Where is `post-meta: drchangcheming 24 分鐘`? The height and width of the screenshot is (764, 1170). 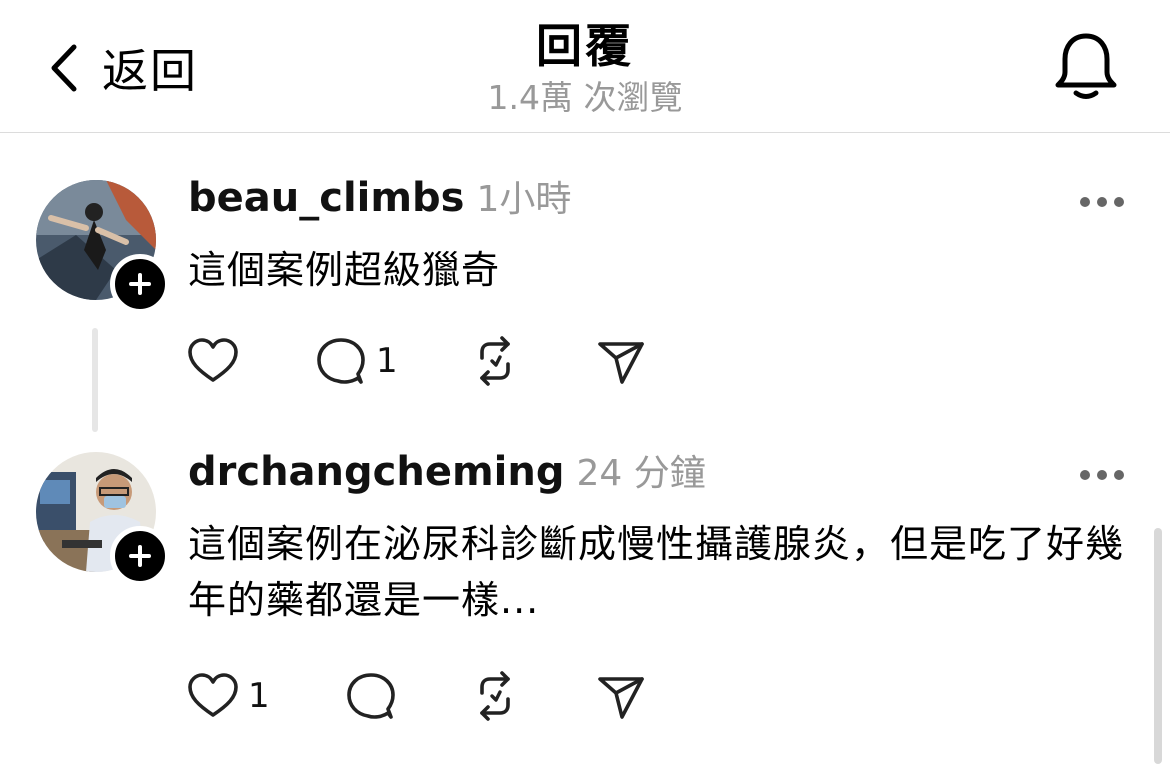
post-meta: drchangcheming 24 分鐘 is located at coordinates (447, 474).